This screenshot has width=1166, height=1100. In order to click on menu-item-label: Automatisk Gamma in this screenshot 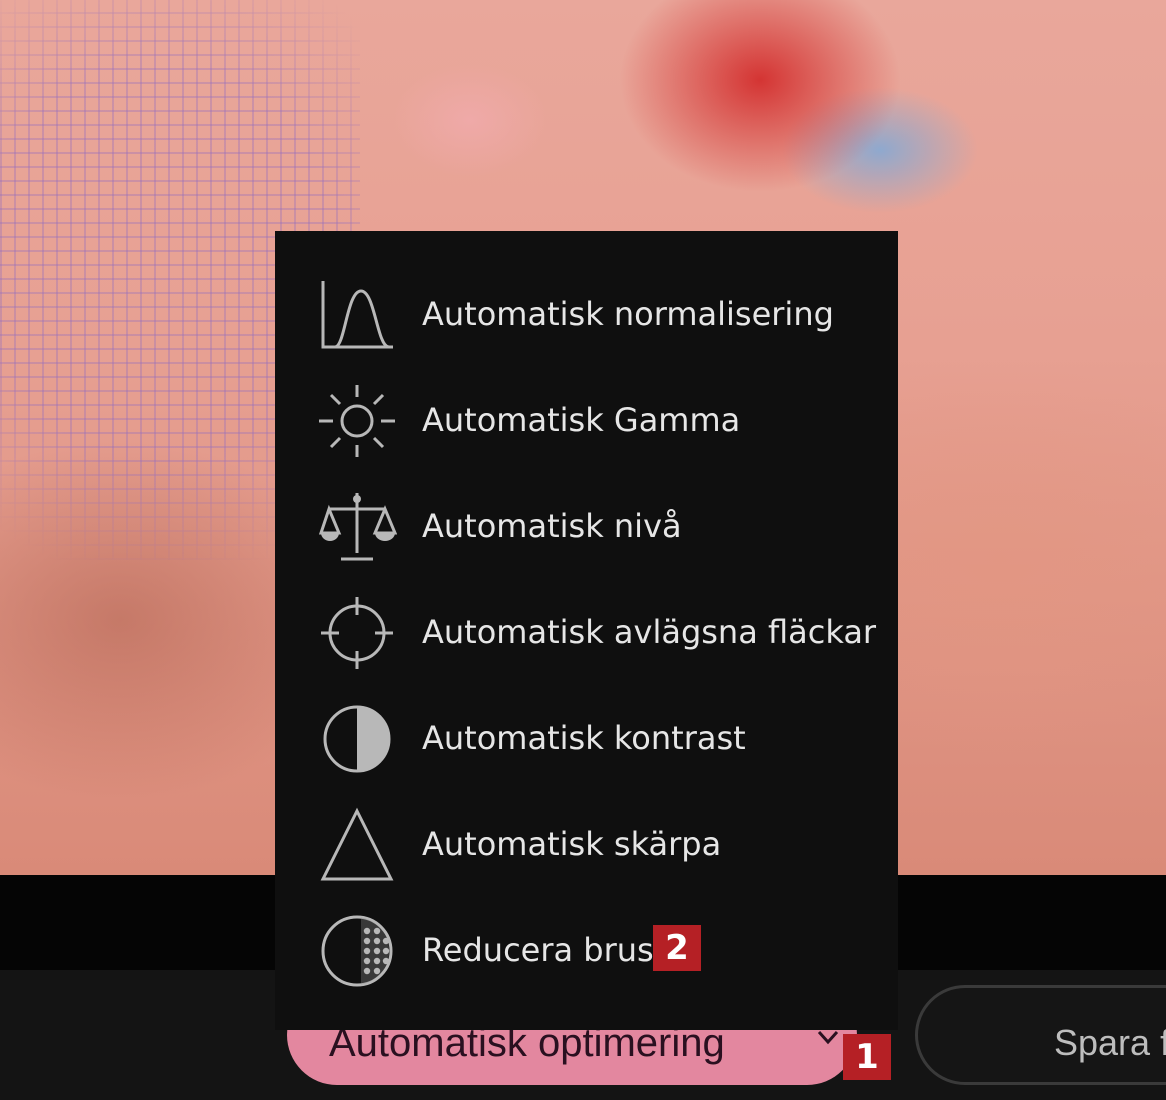, I will do `click(581, 420)`.